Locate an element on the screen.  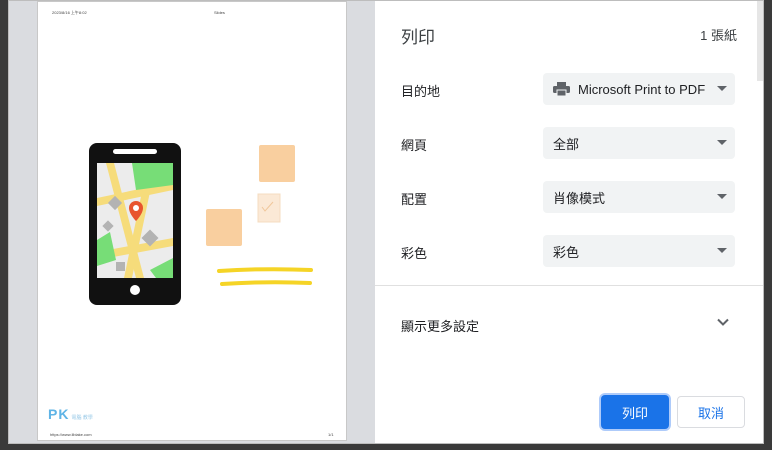
expand-chevron-icon is located at coordinates (723, 322).